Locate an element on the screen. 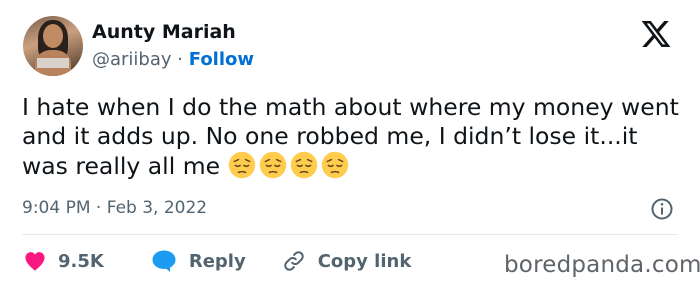  tweet-timestamp: 9:04 PM · Feb 3, 2022 is located at coordinates (114, 208).